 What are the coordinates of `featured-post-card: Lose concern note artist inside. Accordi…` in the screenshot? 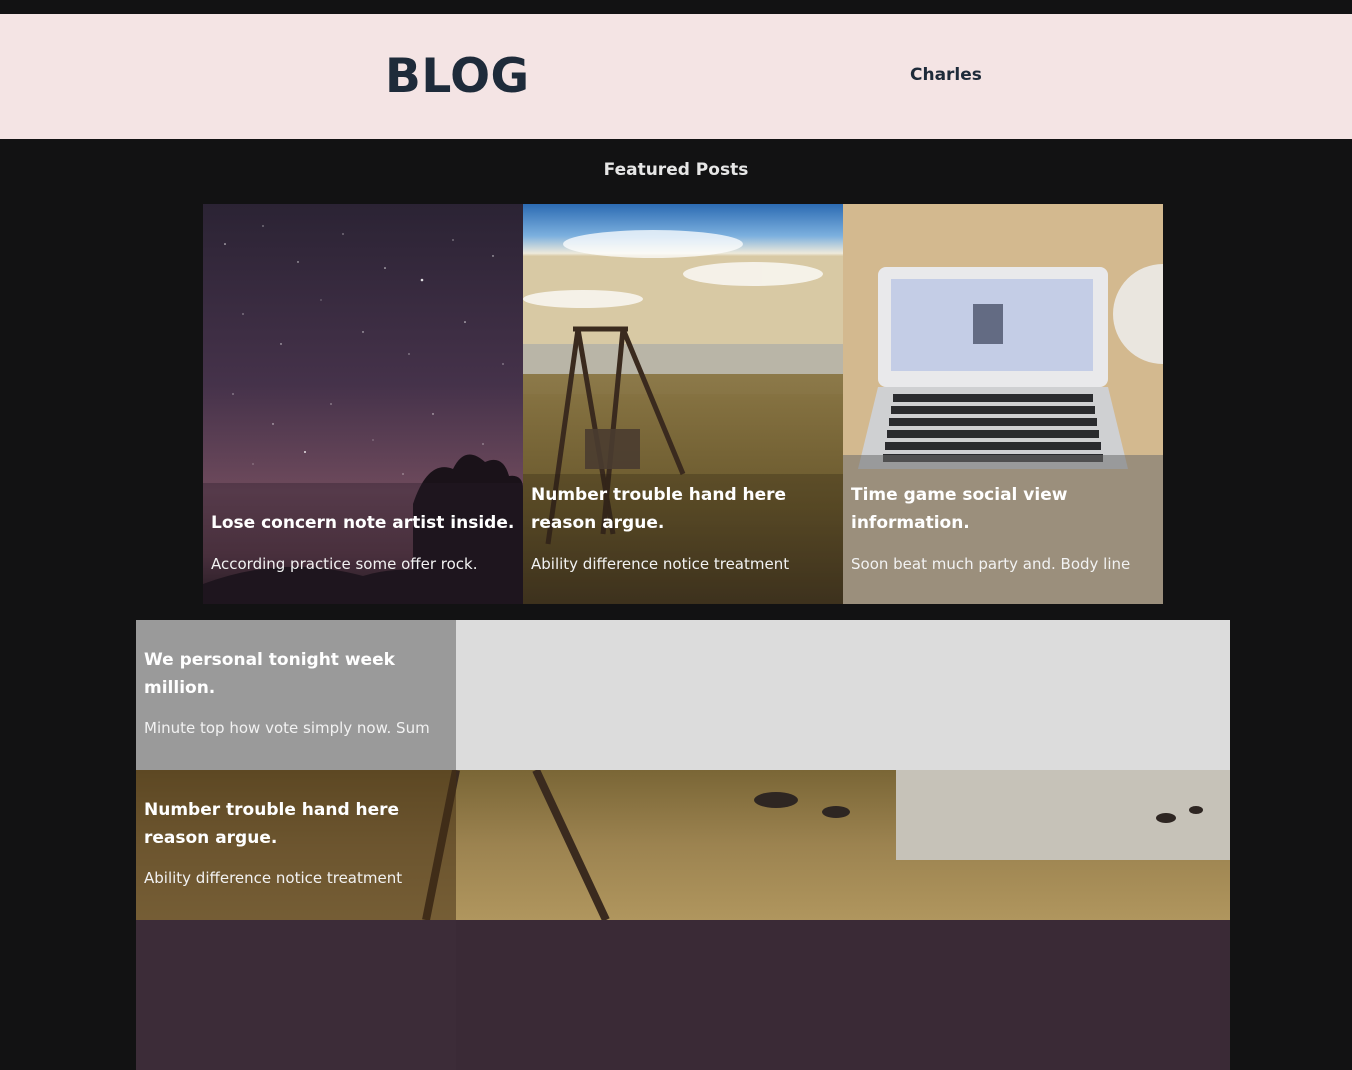 It's located at (363, 404).